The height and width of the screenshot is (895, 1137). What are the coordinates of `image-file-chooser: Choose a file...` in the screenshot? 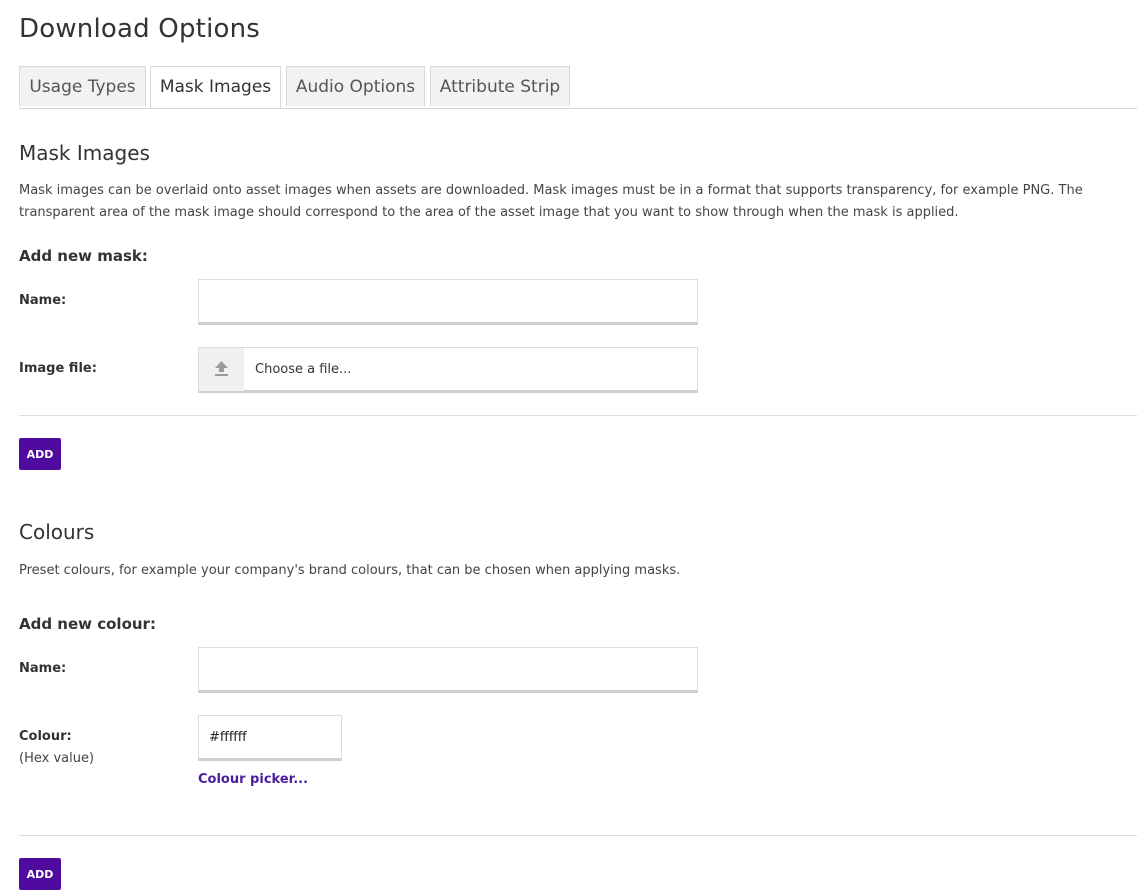 It's located at (448, 370).